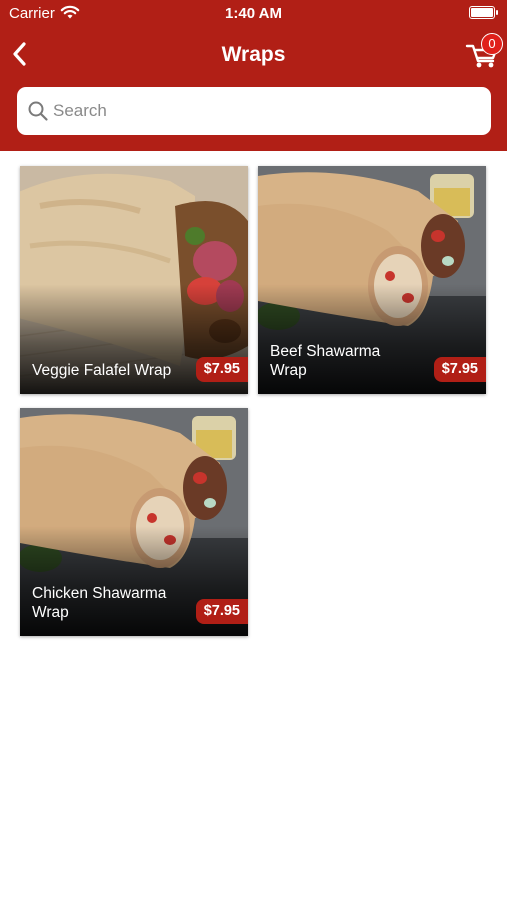 The image size is (507, 900). I want to click on product-name: Veggie Falafel Wrap, so click(102, 370).